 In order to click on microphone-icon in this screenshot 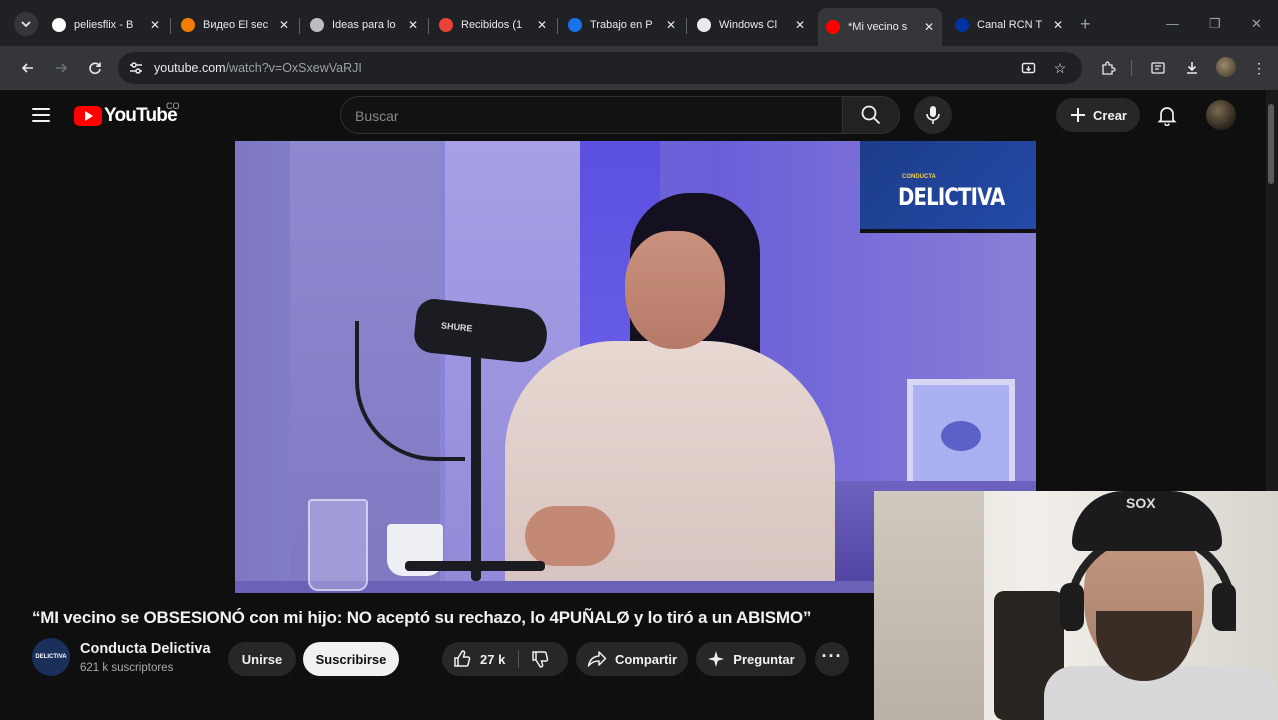, I will do `click(933, 115)`.